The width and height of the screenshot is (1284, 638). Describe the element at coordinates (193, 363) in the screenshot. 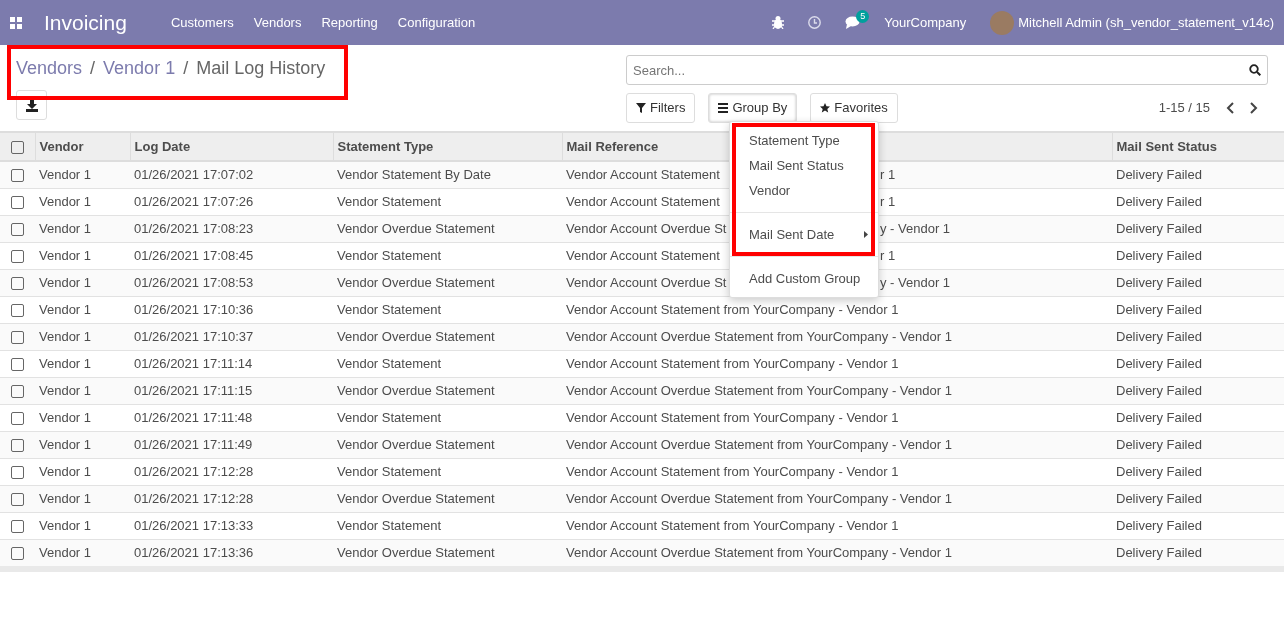

I see `table-cell: 01/26/2021 17:11:14` at that location.